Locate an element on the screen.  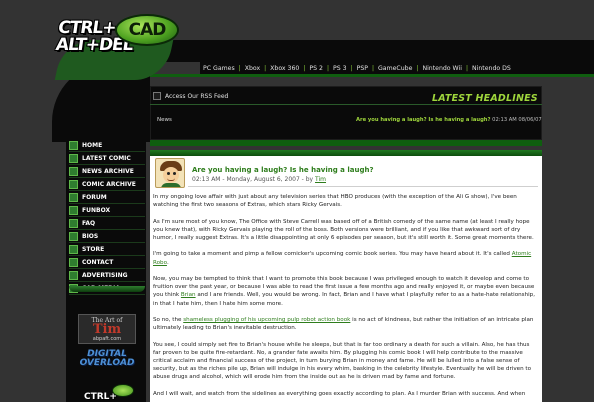
cad-badge-text: CAD is located at coordinates (147, 30).